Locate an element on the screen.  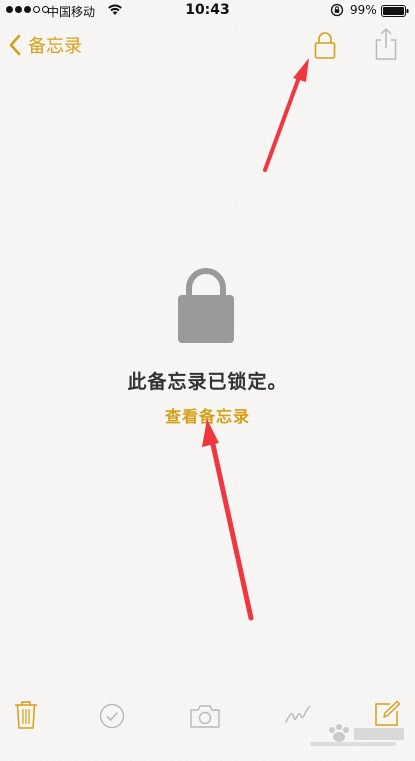
checklist-icon is located at coordinates (112, 716).